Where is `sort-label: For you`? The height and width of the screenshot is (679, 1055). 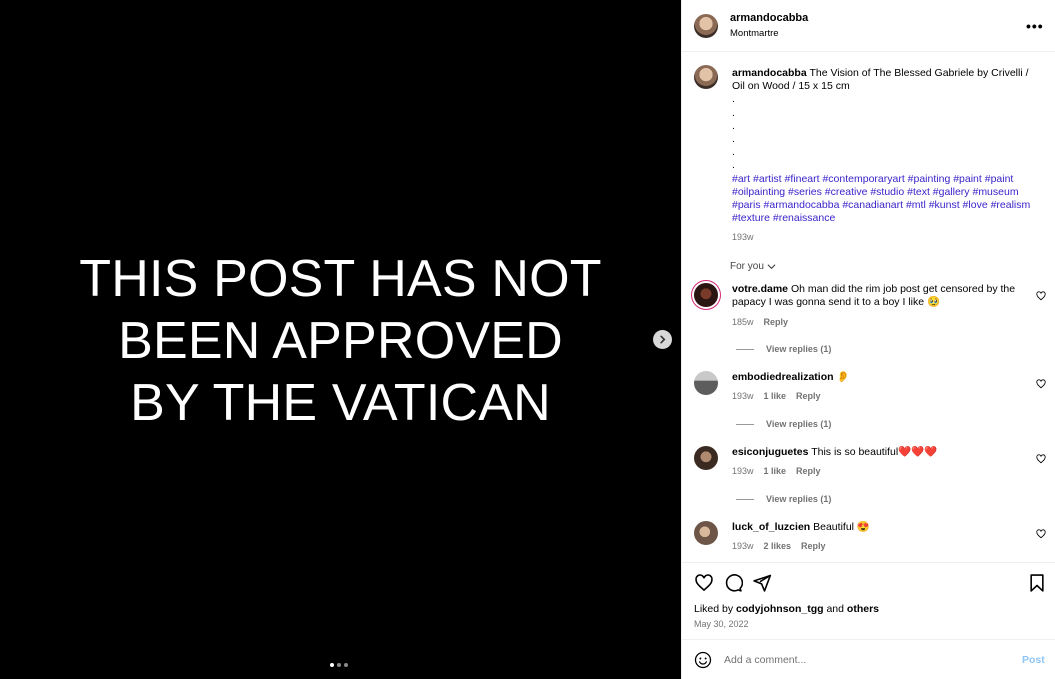 sort-label: For you is located at coordinates (747, 266).